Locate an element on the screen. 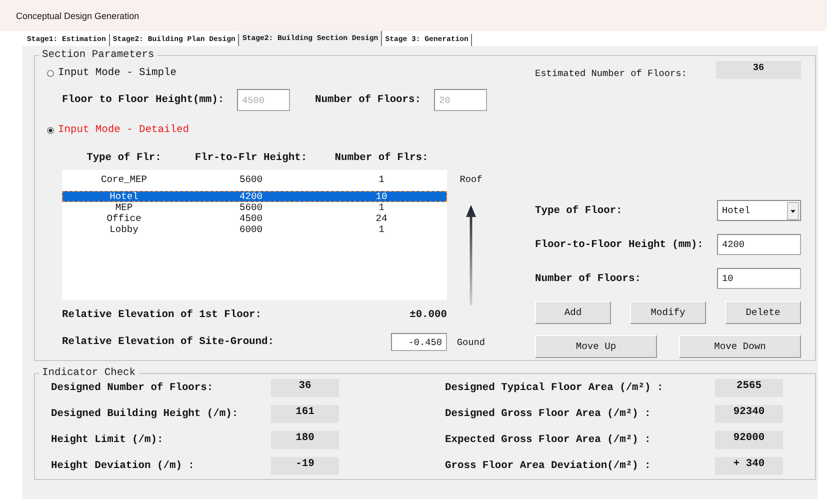 Image resolution: width=827 pixels, height=499 pixels. action-button: Add is located at coordinates (573, 312).